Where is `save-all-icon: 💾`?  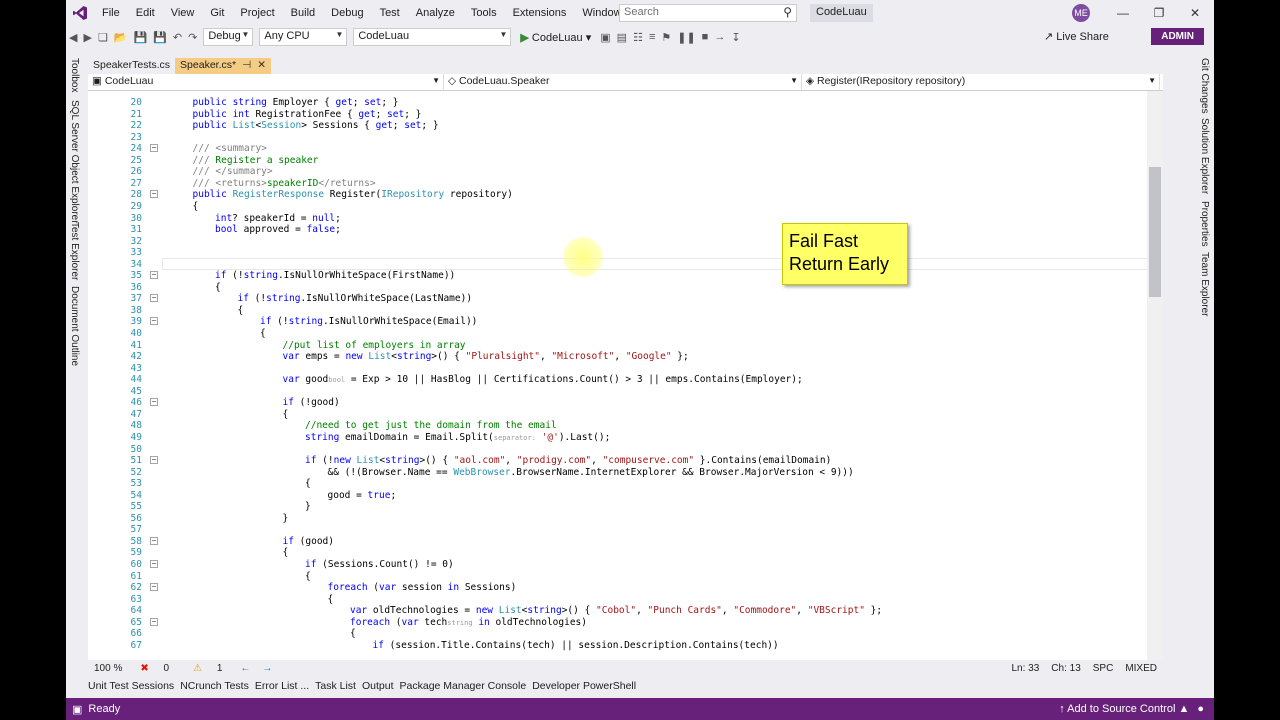
save-all-icon: 💾 is located at coordinates (160, 37).